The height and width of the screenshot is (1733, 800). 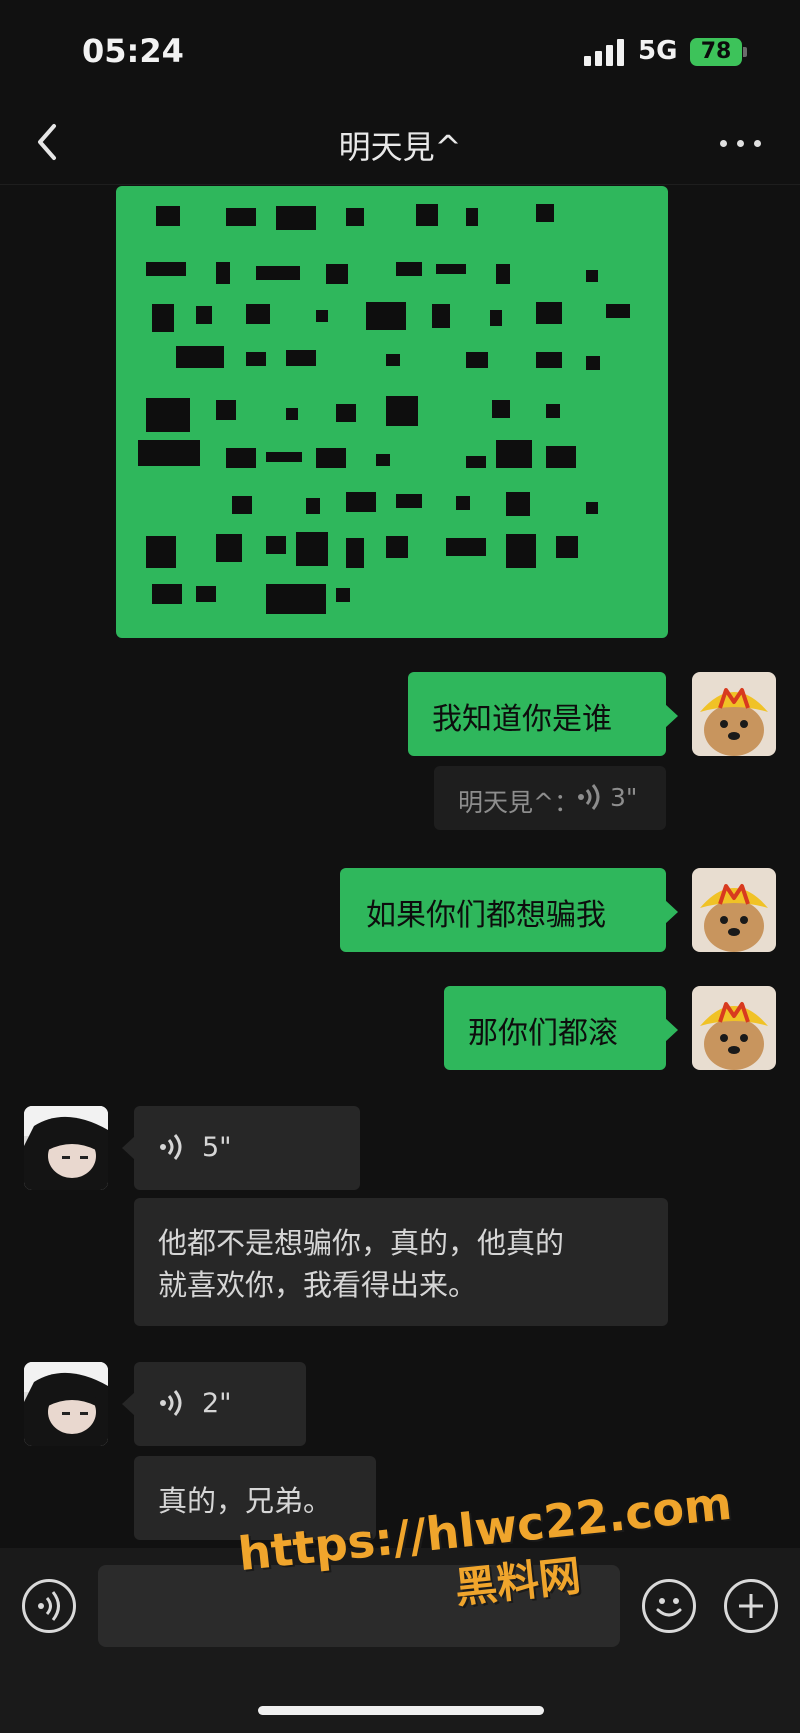 I want to click on status-time: 05:24, so click(x=133, y=51).